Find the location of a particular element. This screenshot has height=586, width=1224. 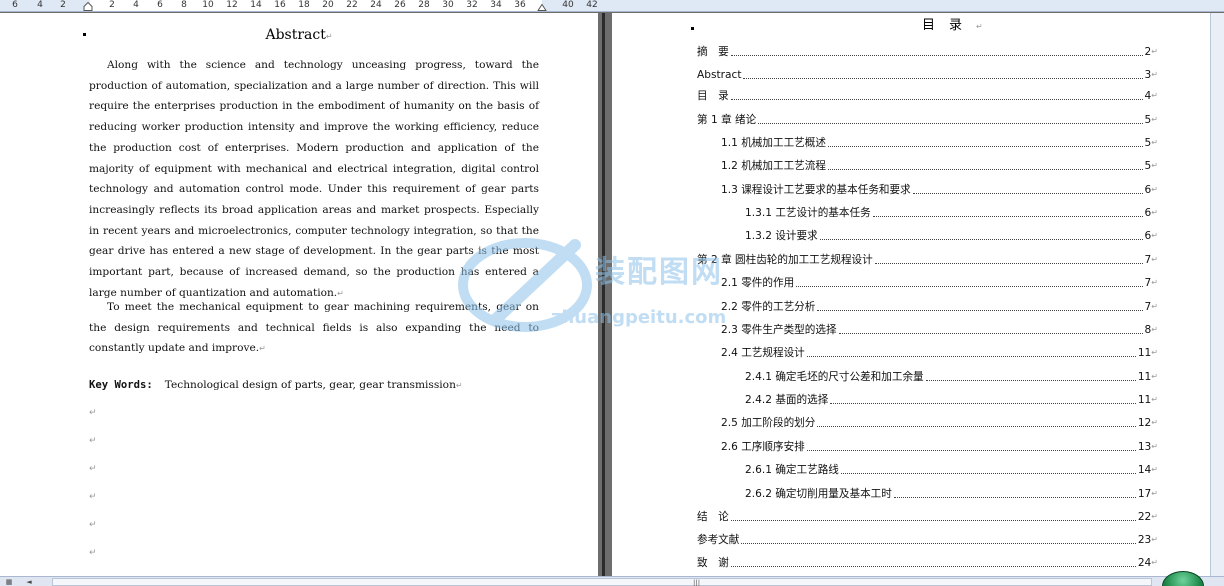

toc-entry-page: 12 is located at coordinates (1144, 423).